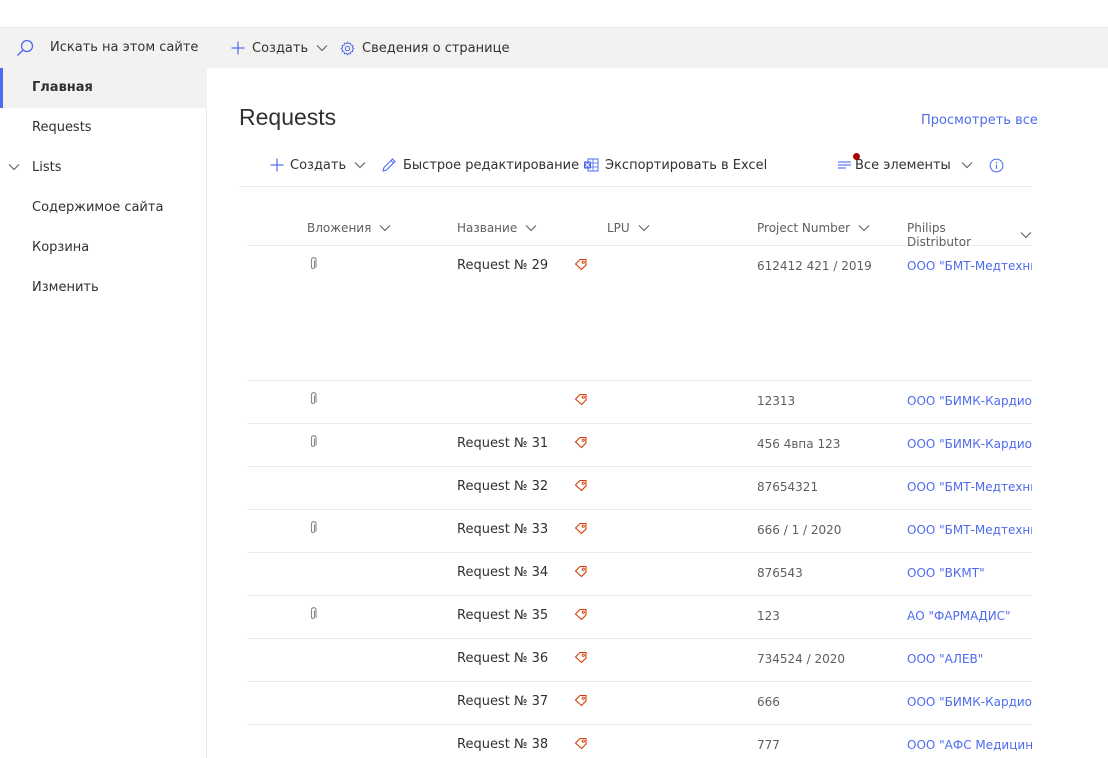 This screenshot has width=1108, height=758. Describe the element at coordinates (497, 228) in the screenshot. I see `column-header-title: Название` at that location.